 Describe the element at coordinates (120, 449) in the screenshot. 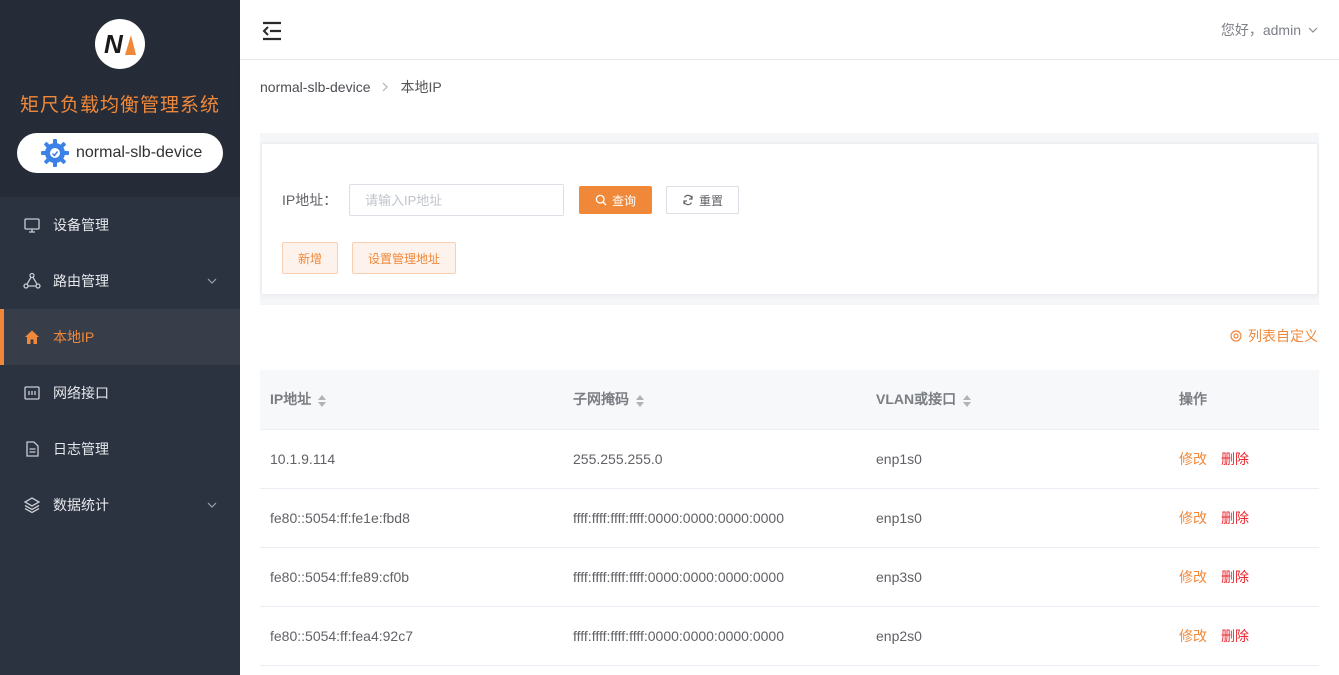

I see `sidebar-item-log-management: 日志管理` at that location.